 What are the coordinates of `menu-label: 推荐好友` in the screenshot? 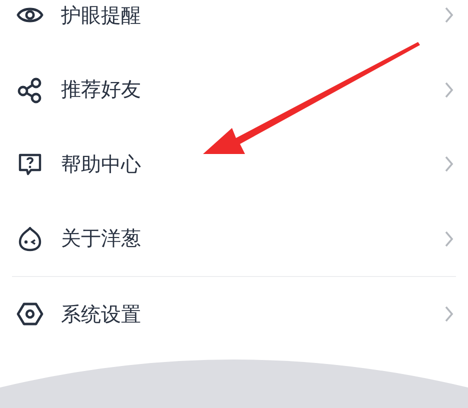 It's located at (101, 90).